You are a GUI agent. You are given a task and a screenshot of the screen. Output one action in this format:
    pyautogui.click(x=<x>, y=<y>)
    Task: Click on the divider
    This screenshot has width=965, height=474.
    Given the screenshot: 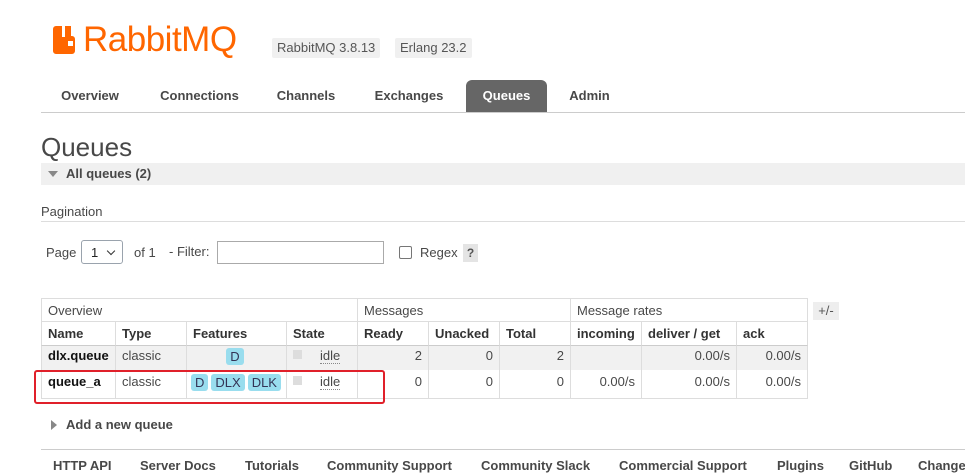 What is the action you would take?
    pyautogui.click(x=503, y=221)
    